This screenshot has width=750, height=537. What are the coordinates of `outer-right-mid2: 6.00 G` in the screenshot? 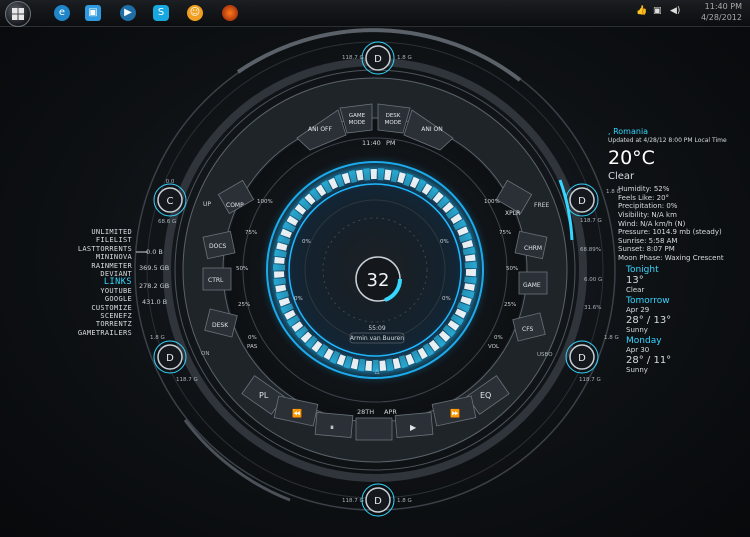 It's located at (593, 280).